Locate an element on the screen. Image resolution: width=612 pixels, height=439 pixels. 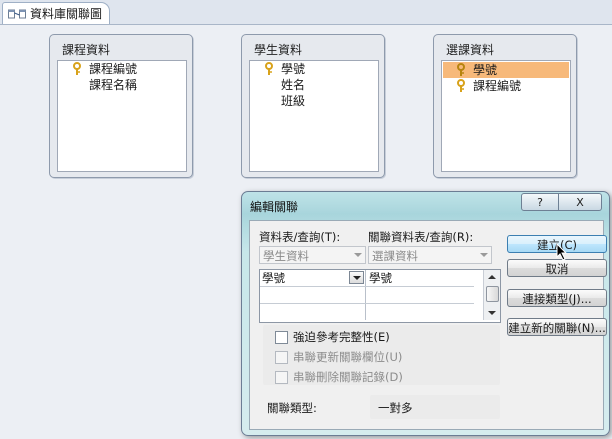
table-query-select: 學生資料 is located at coordinates (312, 255).